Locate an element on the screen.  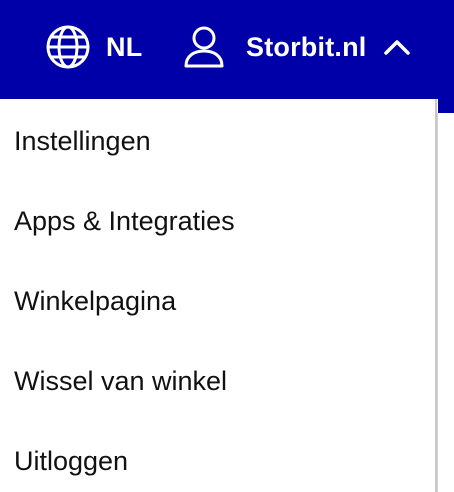
user-icon is located at coordinates (204, 47).